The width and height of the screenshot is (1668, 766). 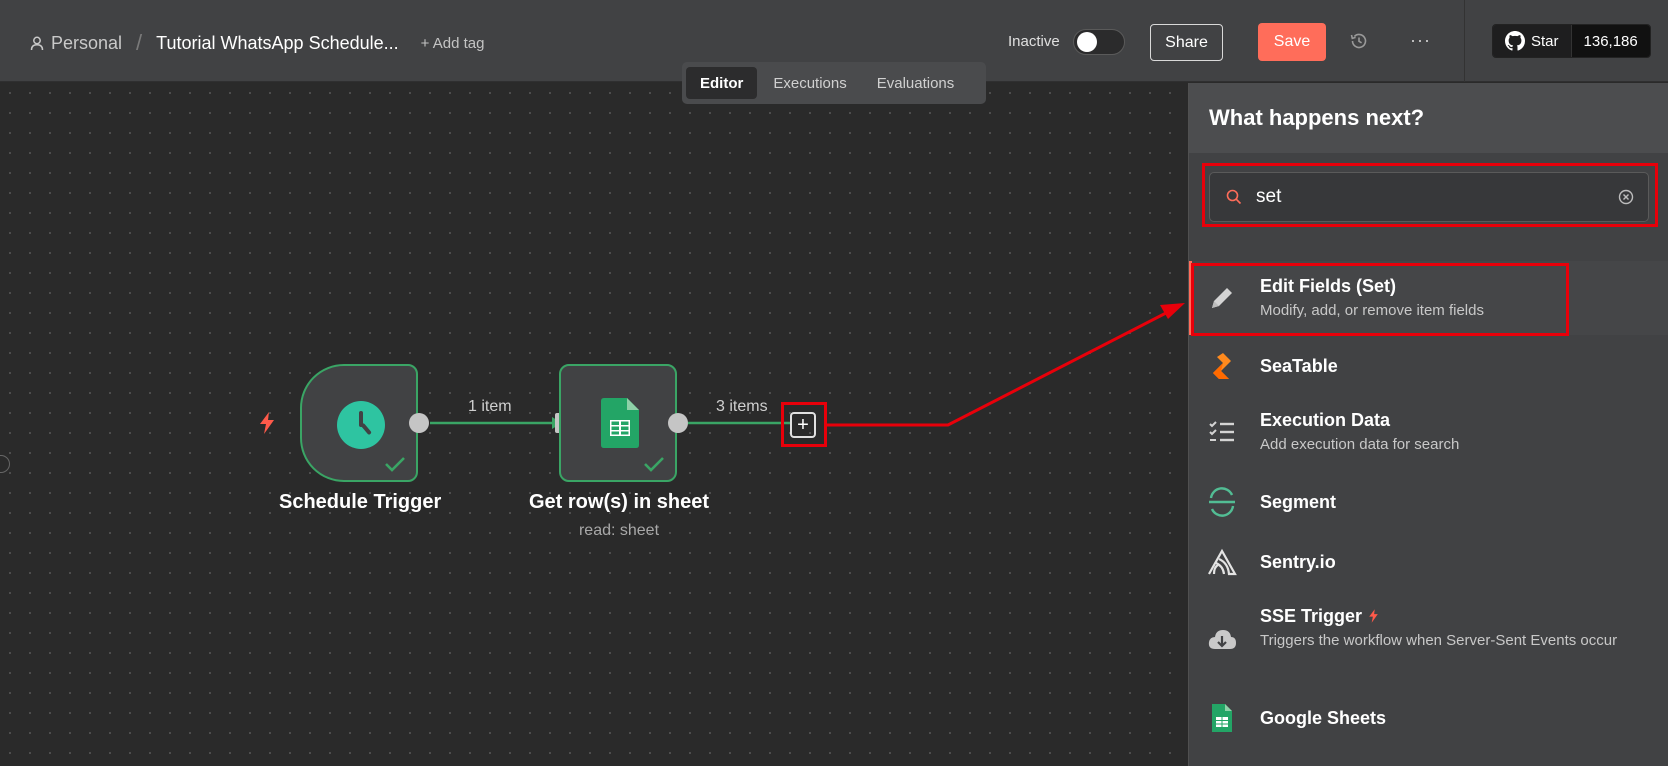 I want to click on panel-title: What happens next?, so click(x=1317, y=117).